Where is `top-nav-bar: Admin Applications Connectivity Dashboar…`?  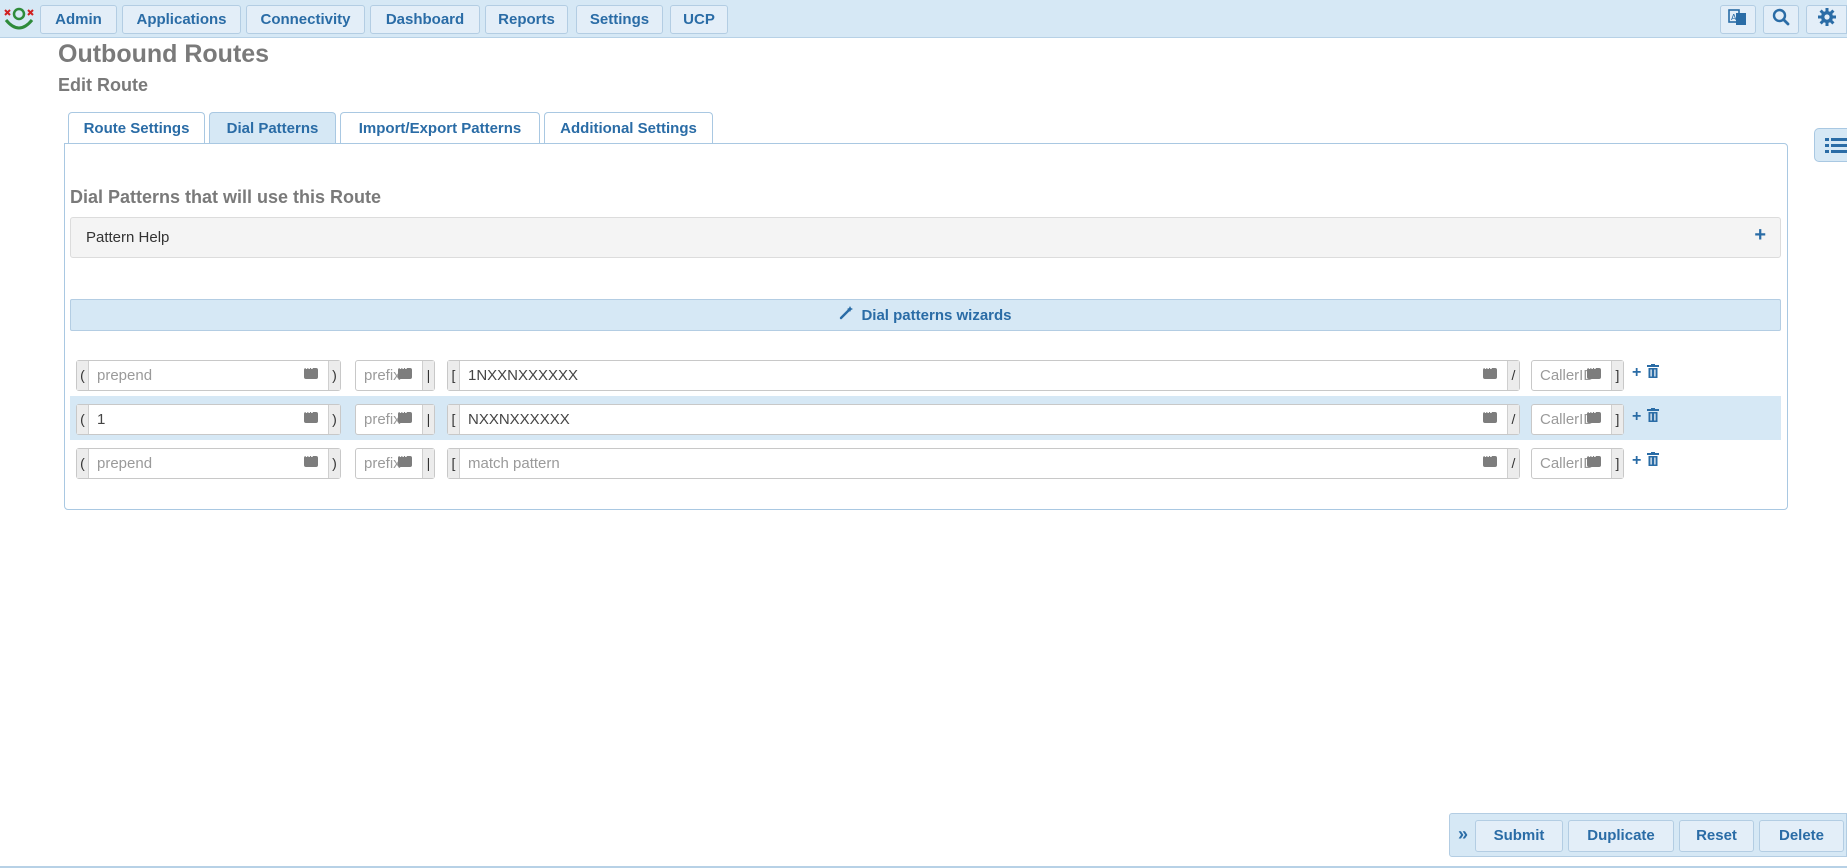
top-nav-bar: Admin Applications Connectivity Dashboar… is located at coordinates (923, 19).